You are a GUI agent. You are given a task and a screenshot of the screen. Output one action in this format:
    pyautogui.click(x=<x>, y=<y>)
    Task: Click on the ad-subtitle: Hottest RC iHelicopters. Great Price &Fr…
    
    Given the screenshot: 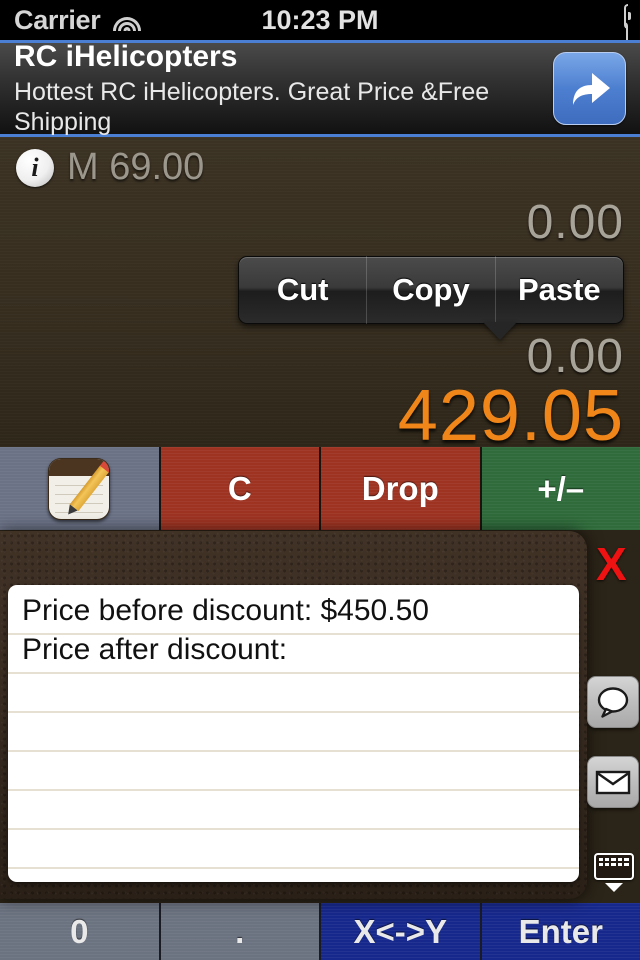 What is the action you would take?
    pyautogui.click(x=252, y=106)
    